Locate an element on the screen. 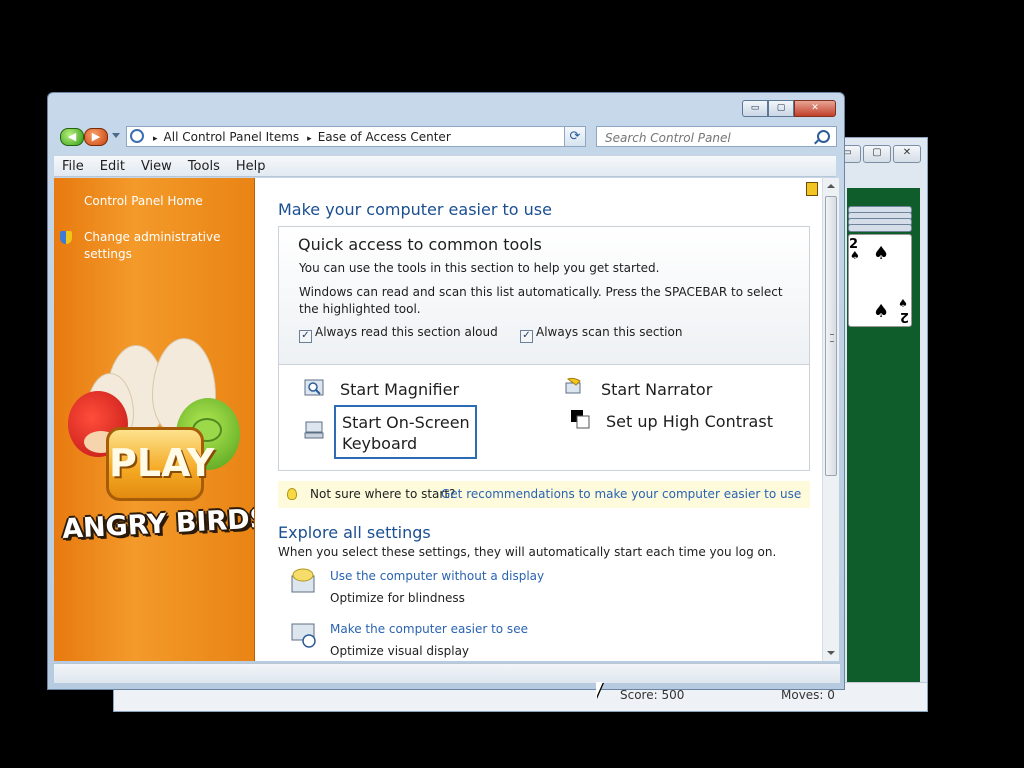  magnifier-icon is located at coordinates (314, 387).